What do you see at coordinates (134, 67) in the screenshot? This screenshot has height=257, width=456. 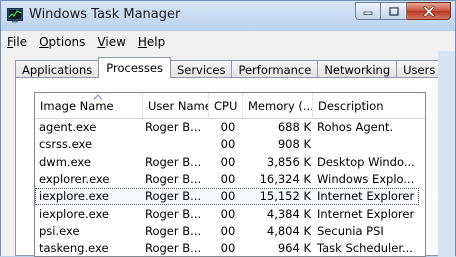 I see `tab-processes: Processes` at bounding box center [134, 67].